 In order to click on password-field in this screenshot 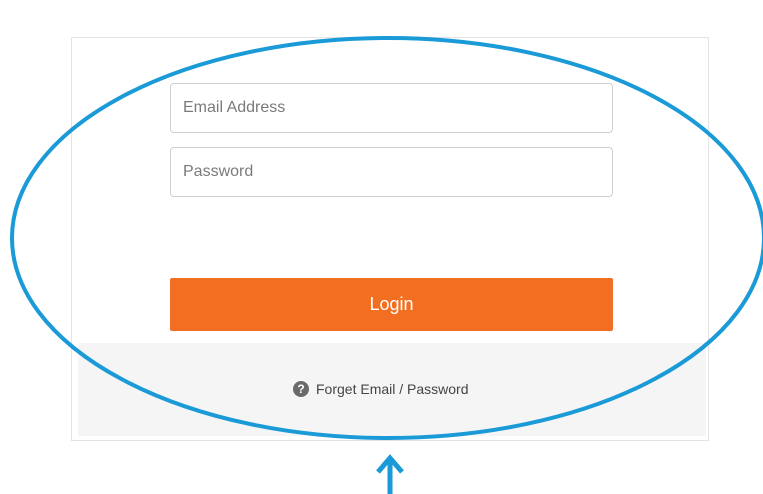, I will do `click(391, 172)`.